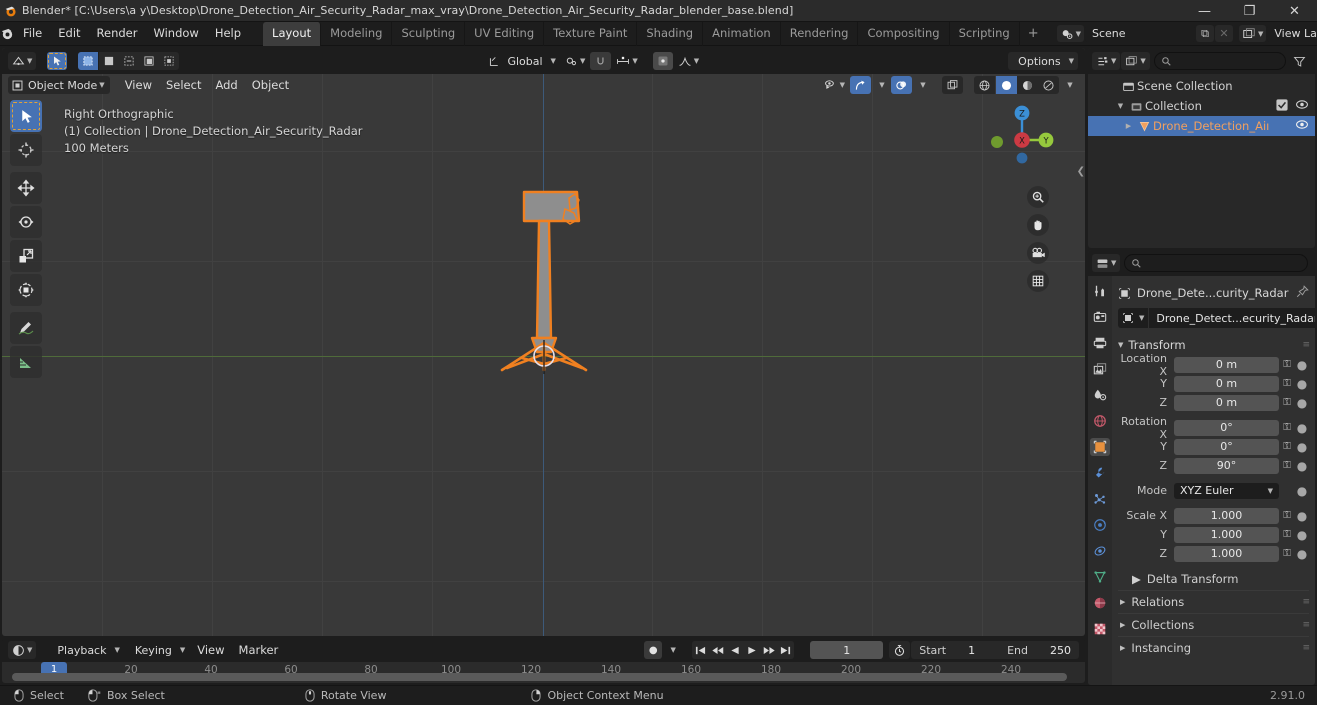 The width and height of the screenshot is (1317, 705). Describe the element at coordinates (357, 33) in the screenshot. I see `tab-modeling: Modeling` at that location.